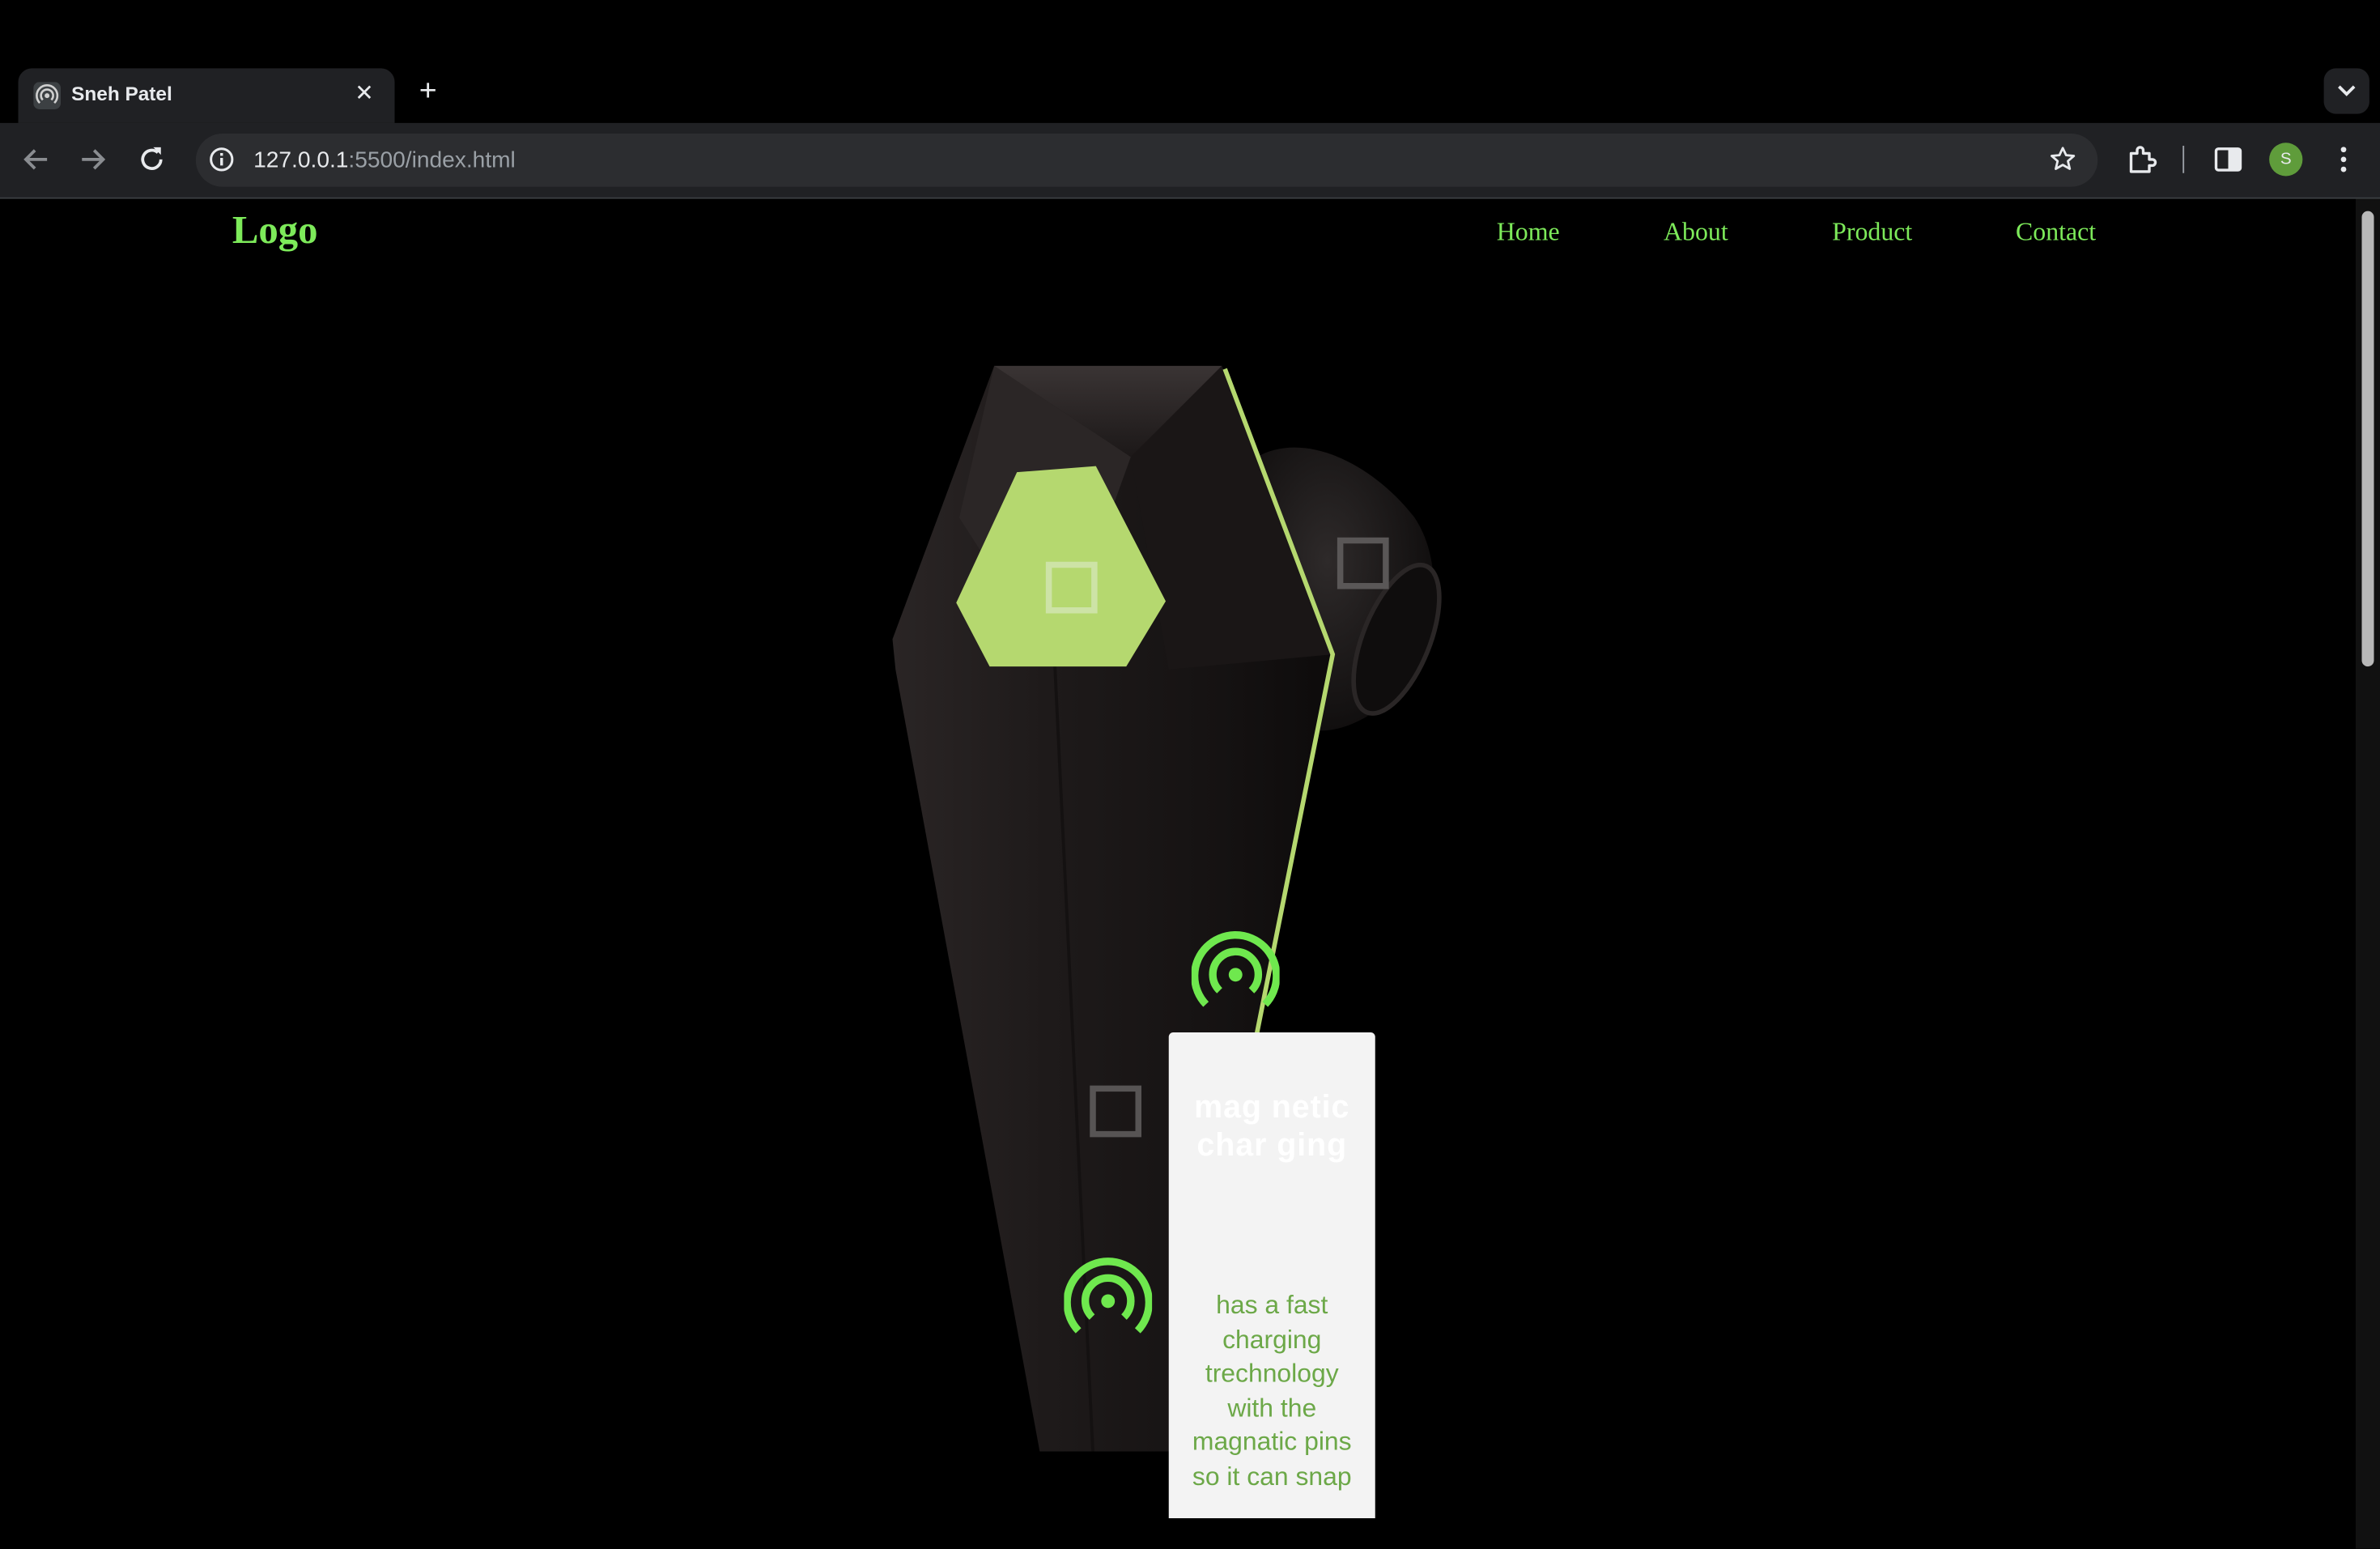 This screenshot has height=1549, width=2380. What do you see at coordinates (2228, 159) in the screenshot?
I see `side-panel-icon` at bounding box center [2228, 159].